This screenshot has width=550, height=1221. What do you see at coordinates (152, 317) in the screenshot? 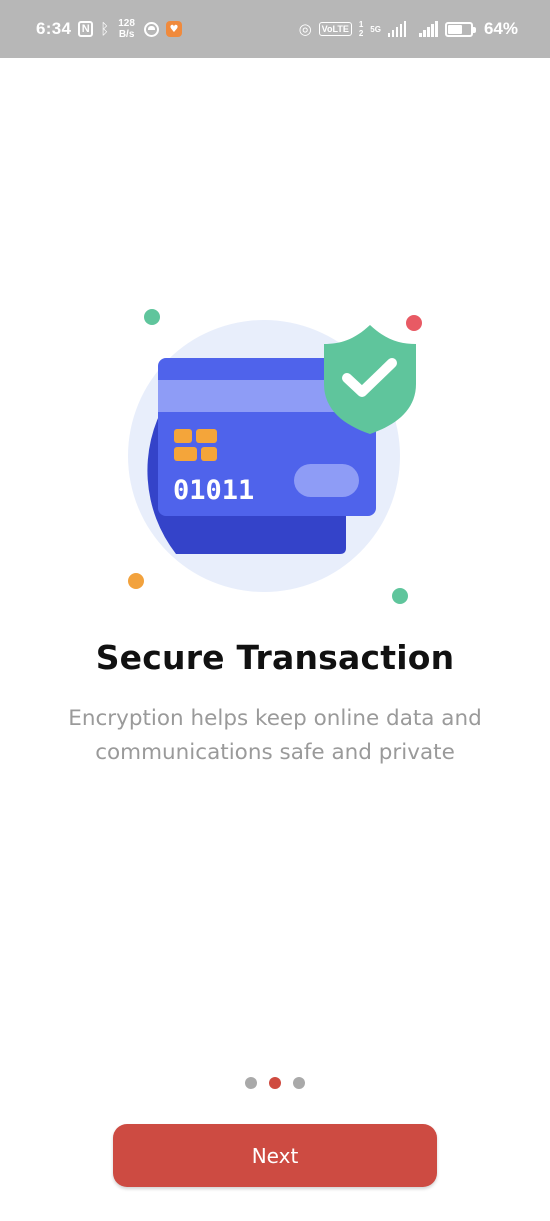
I see `decorative-dot-green-top` at bounding box center [152, 317].